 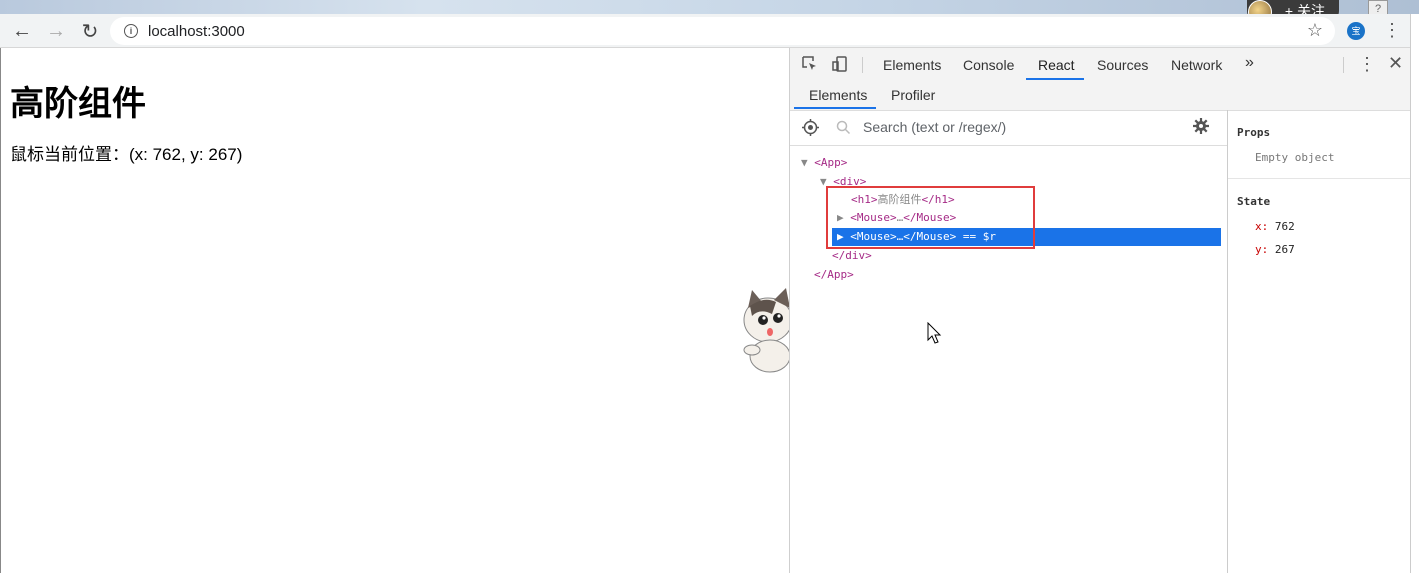 What do you see at coordinates (1295, 157) in the screenshot?
I see `props-empty: Empty object` at bounding box center [1295, 157].